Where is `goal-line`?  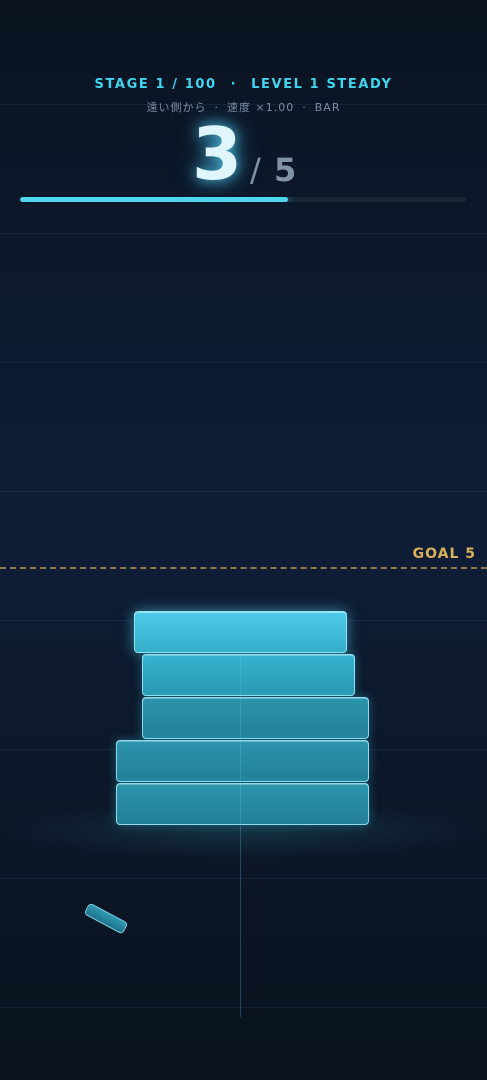 goal-line is located at coordinates (243, 568).